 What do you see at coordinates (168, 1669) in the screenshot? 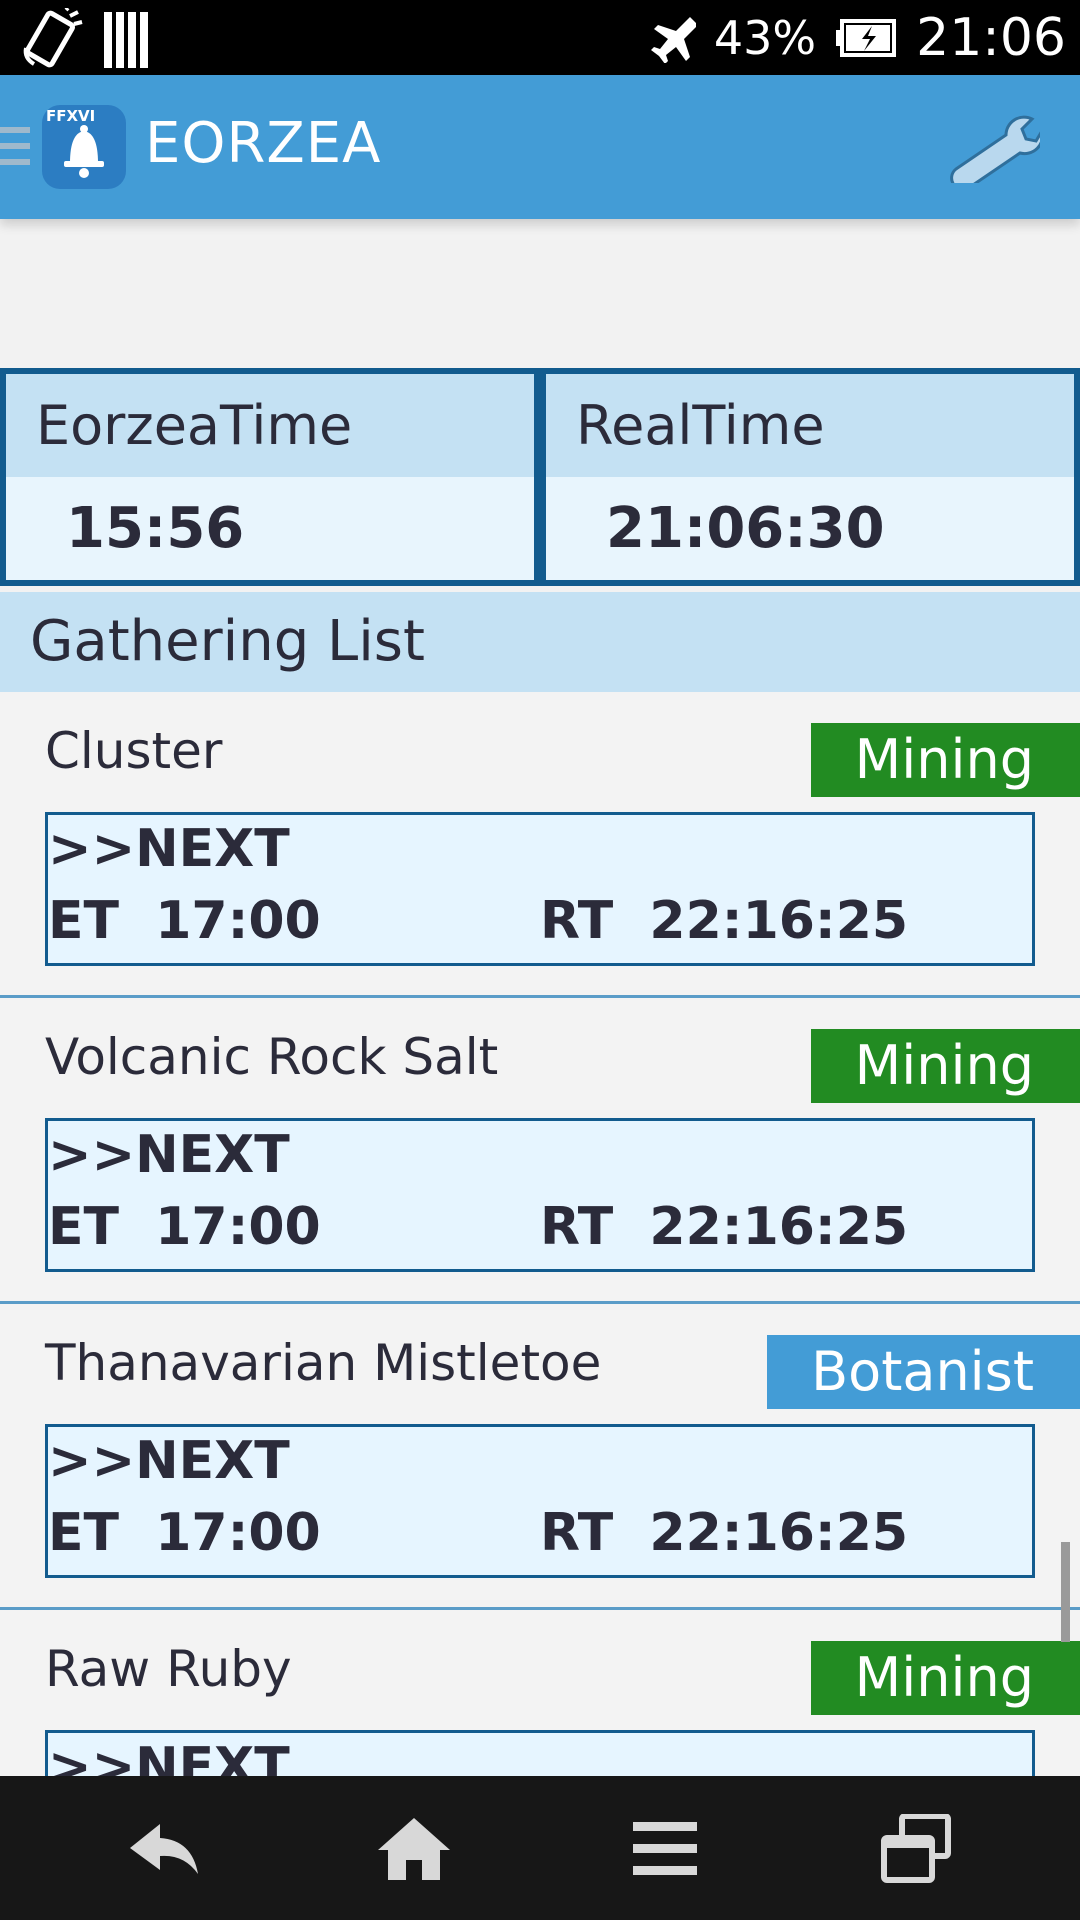
I see `item-name: Raw Ruby` at bounding box center [168, 1669].